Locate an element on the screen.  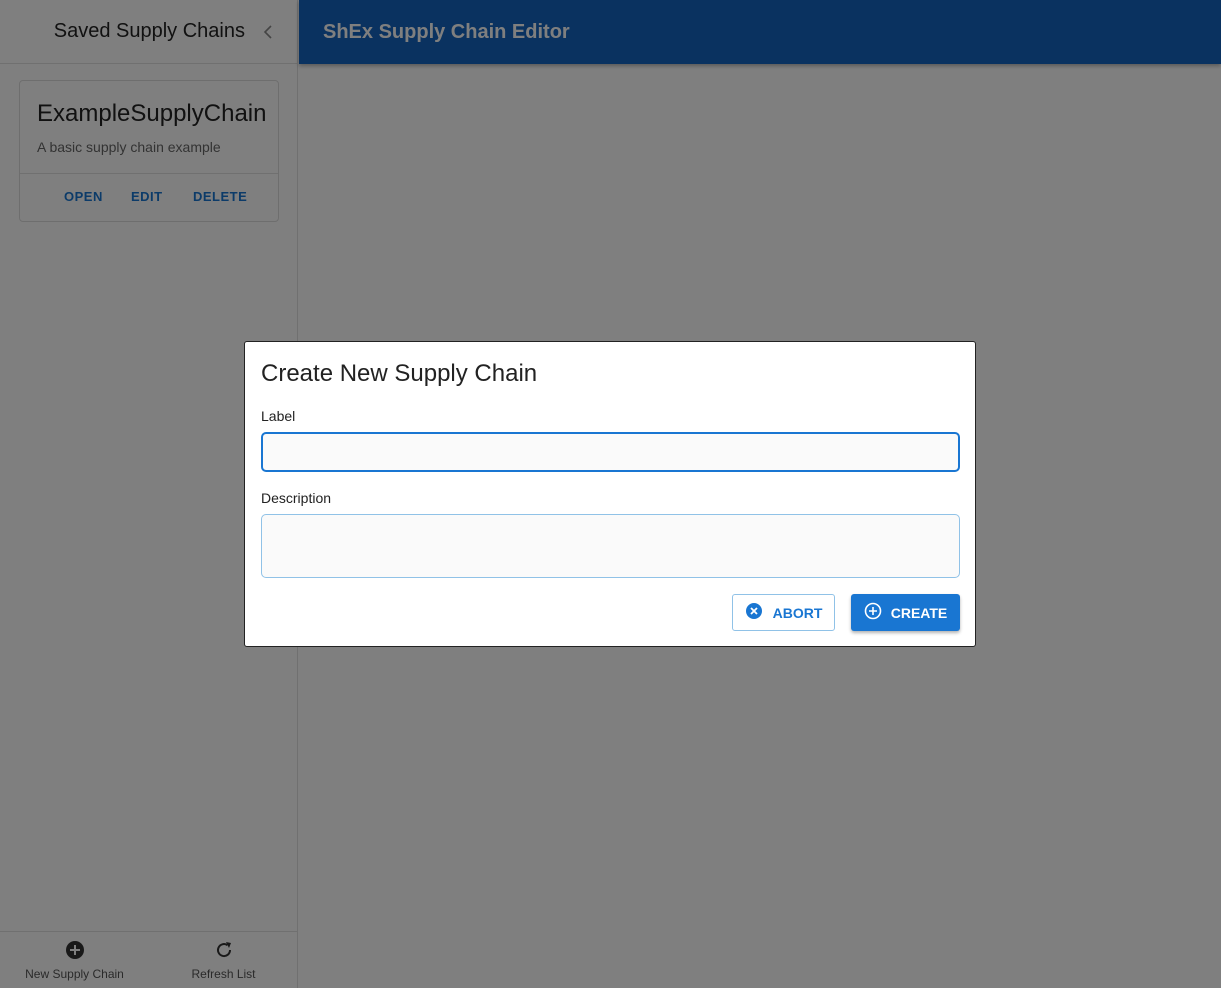
label-field-label: Label is located at coordinates (278, 416).